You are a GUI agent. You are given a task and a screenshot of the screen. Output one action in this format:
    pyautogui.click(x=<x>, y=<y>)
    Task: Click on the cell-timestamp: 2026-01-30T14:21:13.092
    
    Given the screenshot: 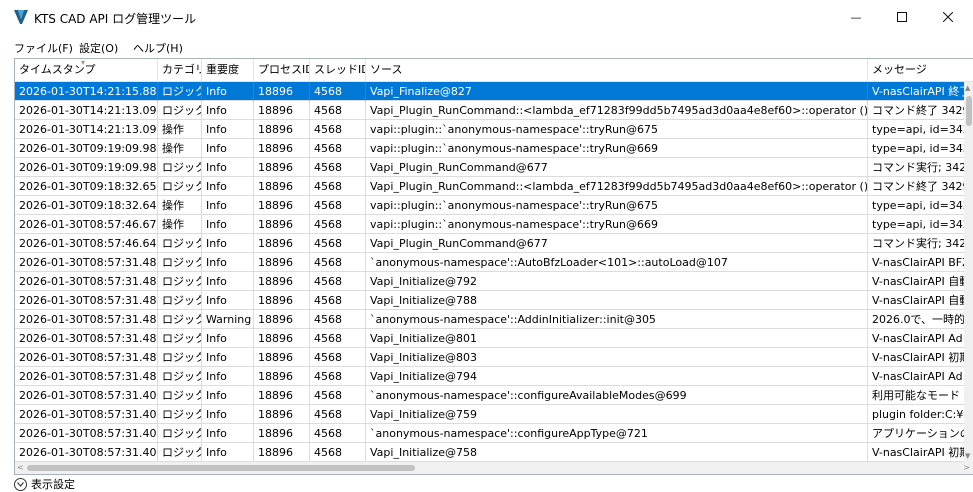 What is the action you would take?
    pyautogui.click(x=86, y=110)
    